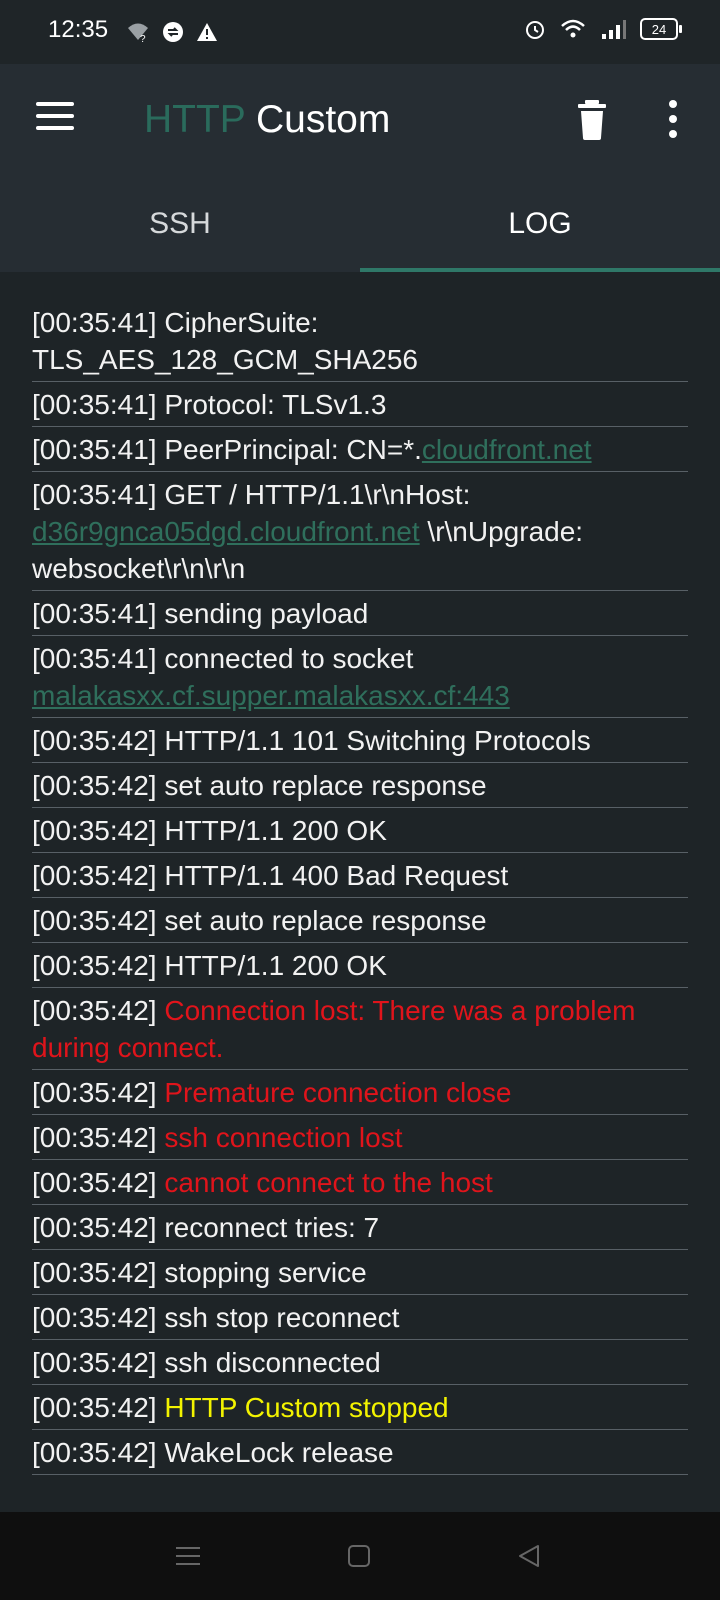 Image resolution: width=720 pixels, height=1600 pixels. What do you see at coordinates (271, 695) in the screenshot?
I see `log-link: malakasxx.cf.supper.malakasxx.cf:443` at bounding box center [271, 695].